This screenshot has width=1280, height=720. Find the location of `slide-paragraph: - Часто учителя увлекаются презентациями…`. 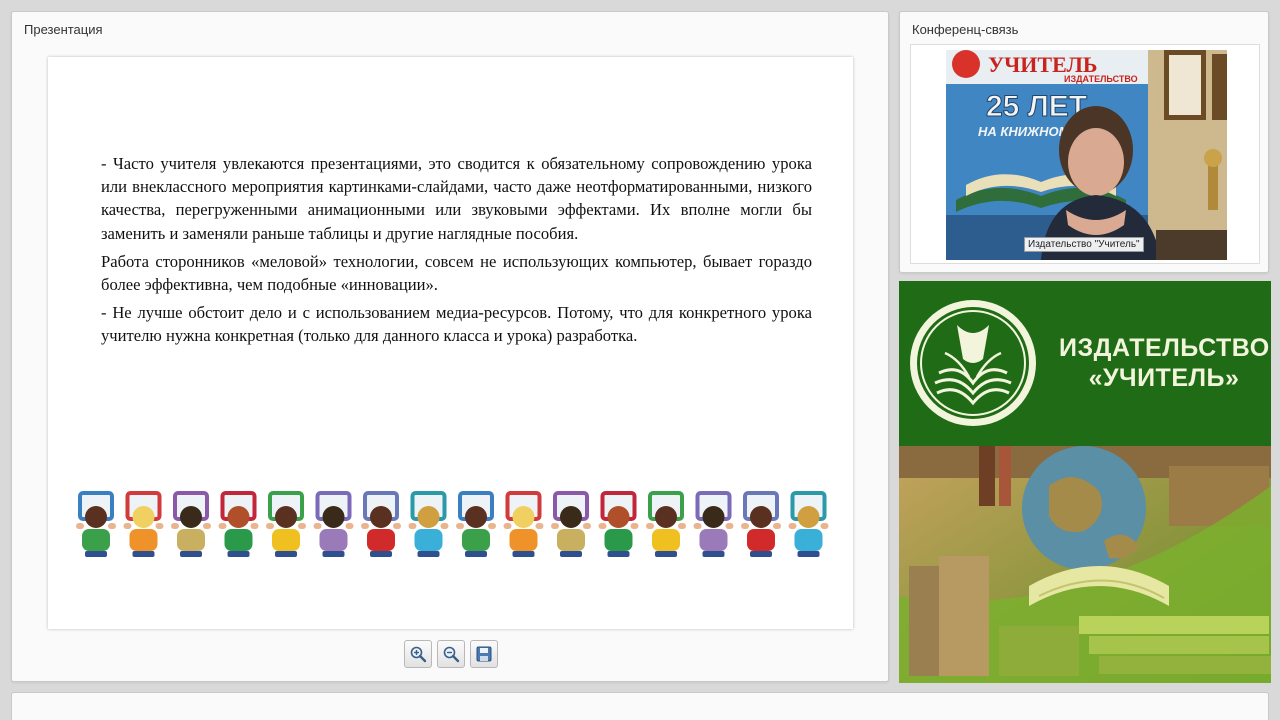

slide-paragraph: - Часто учителя увлекаются презентациями… is located at coordinates (456, 198).